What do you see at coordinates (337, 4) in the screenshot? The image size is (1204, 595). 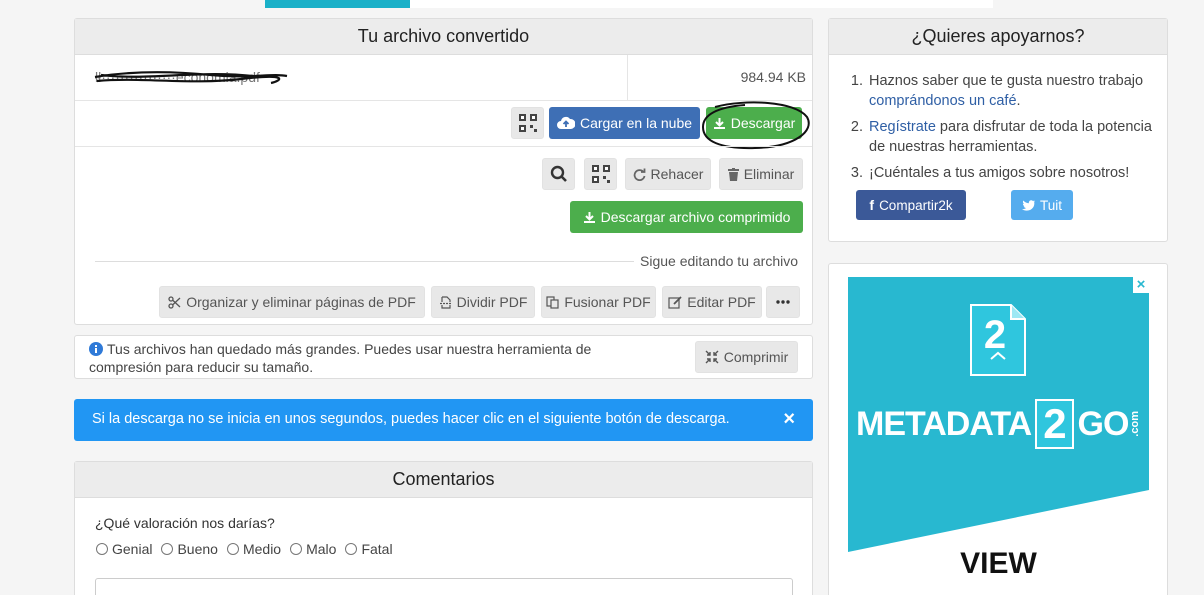 I see `top-accent-bar` at bounding box center [337, 4].